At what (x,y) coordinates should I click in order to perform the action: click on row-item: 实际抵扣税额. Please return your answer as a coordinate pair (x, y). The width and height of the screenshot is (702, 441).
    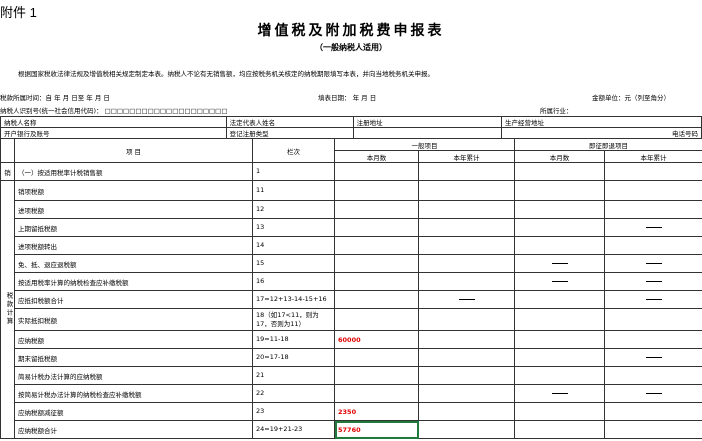
    Looking at the image, I should click on (133, 319).